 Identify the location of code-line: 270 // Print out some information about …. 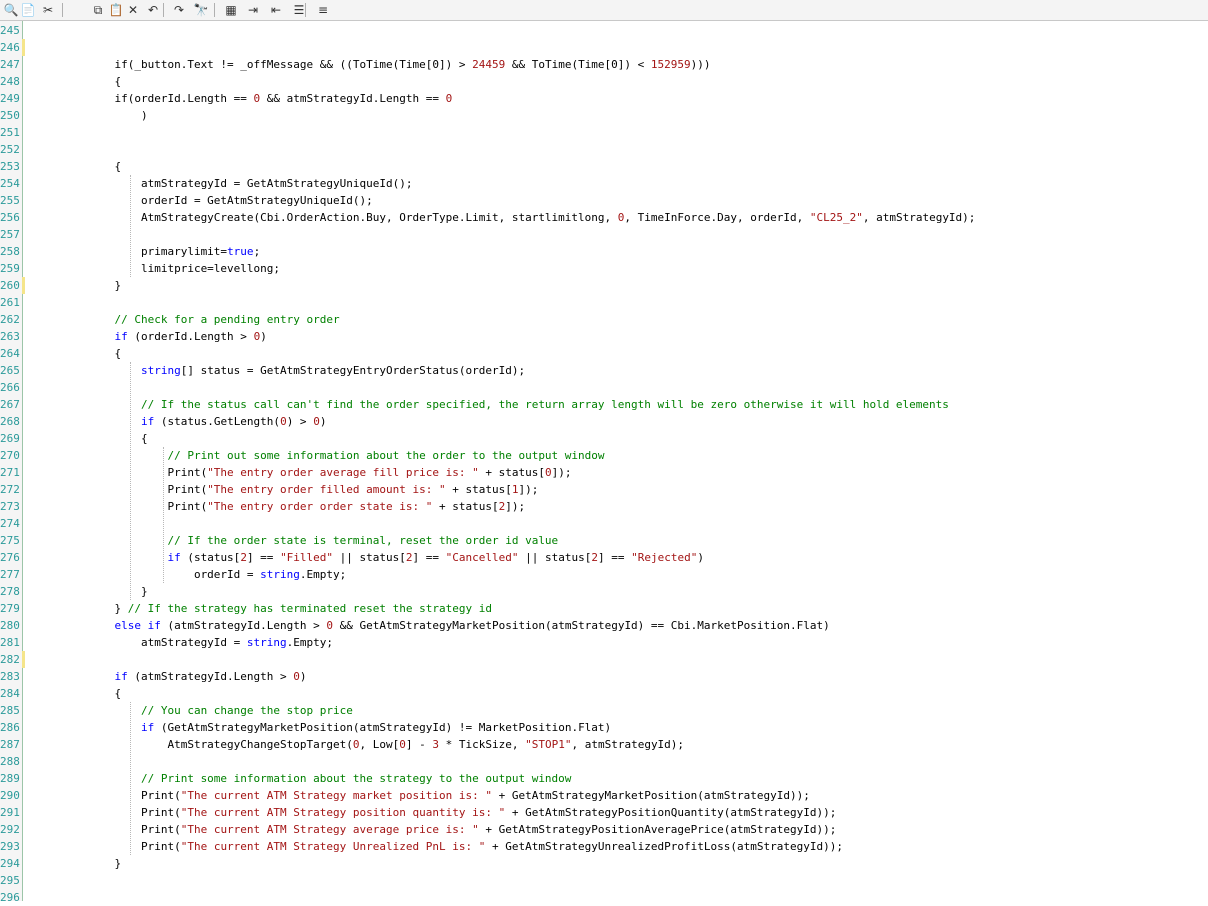
(604, 455).